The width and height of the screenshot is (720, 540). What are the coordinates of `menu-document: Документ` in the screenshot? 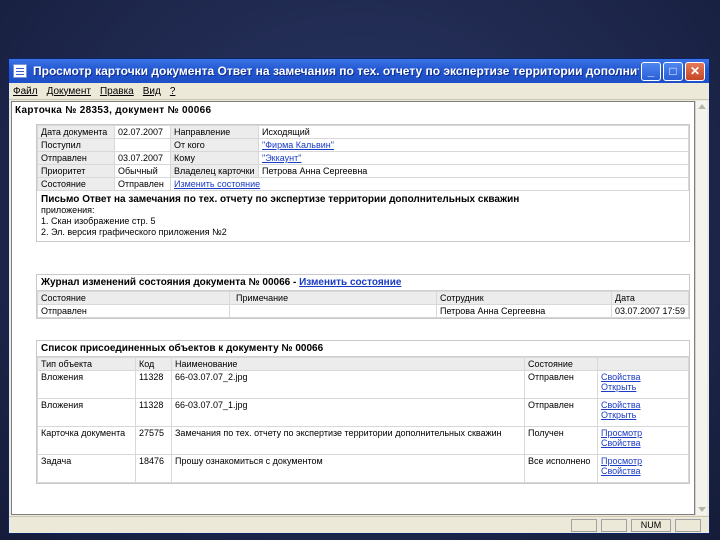 It's located at (69, 91).